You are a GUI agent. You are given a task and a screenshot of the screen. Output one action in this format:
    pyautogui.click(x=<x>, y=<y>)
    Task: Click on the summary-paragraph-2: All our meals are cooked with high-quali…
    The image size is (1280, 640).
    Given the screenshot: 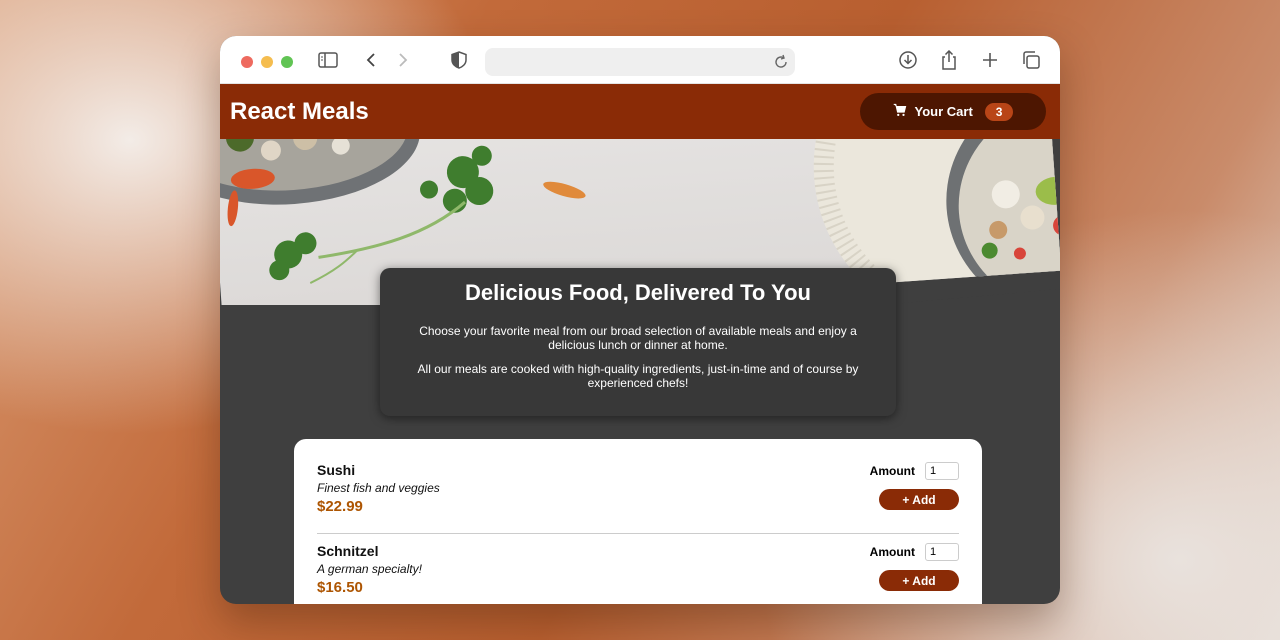 What is the action you would take?
    pyautogui.click(x=638, y=376)
    